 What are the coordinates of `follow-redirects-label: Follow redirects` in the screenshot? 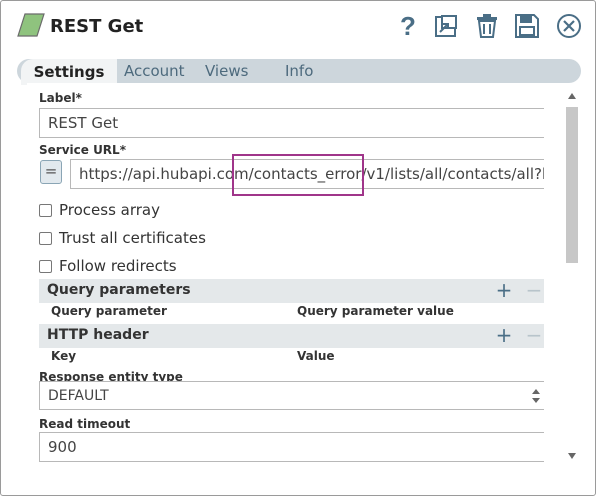 It's located at (118, 266).